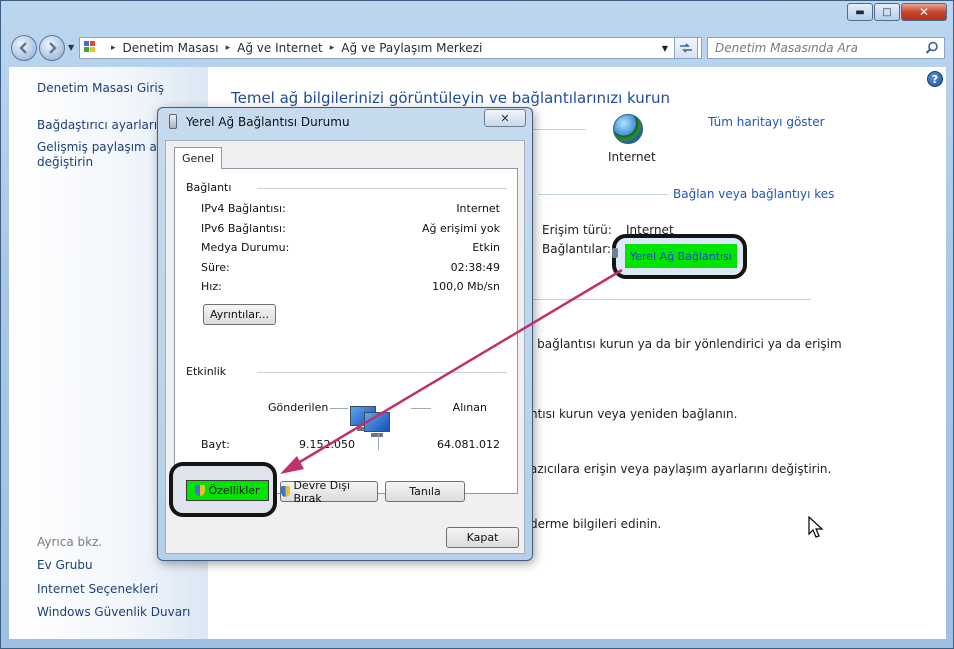  Describe the element at coordinates (71, 47) in the screenshot. I see `recent-pages-dropdown-icon: ▼` at that location.